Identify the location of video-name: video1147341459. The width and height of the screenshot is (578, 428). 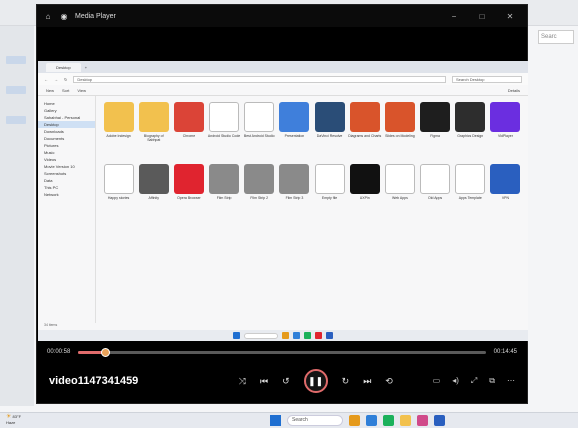
(94, 381).